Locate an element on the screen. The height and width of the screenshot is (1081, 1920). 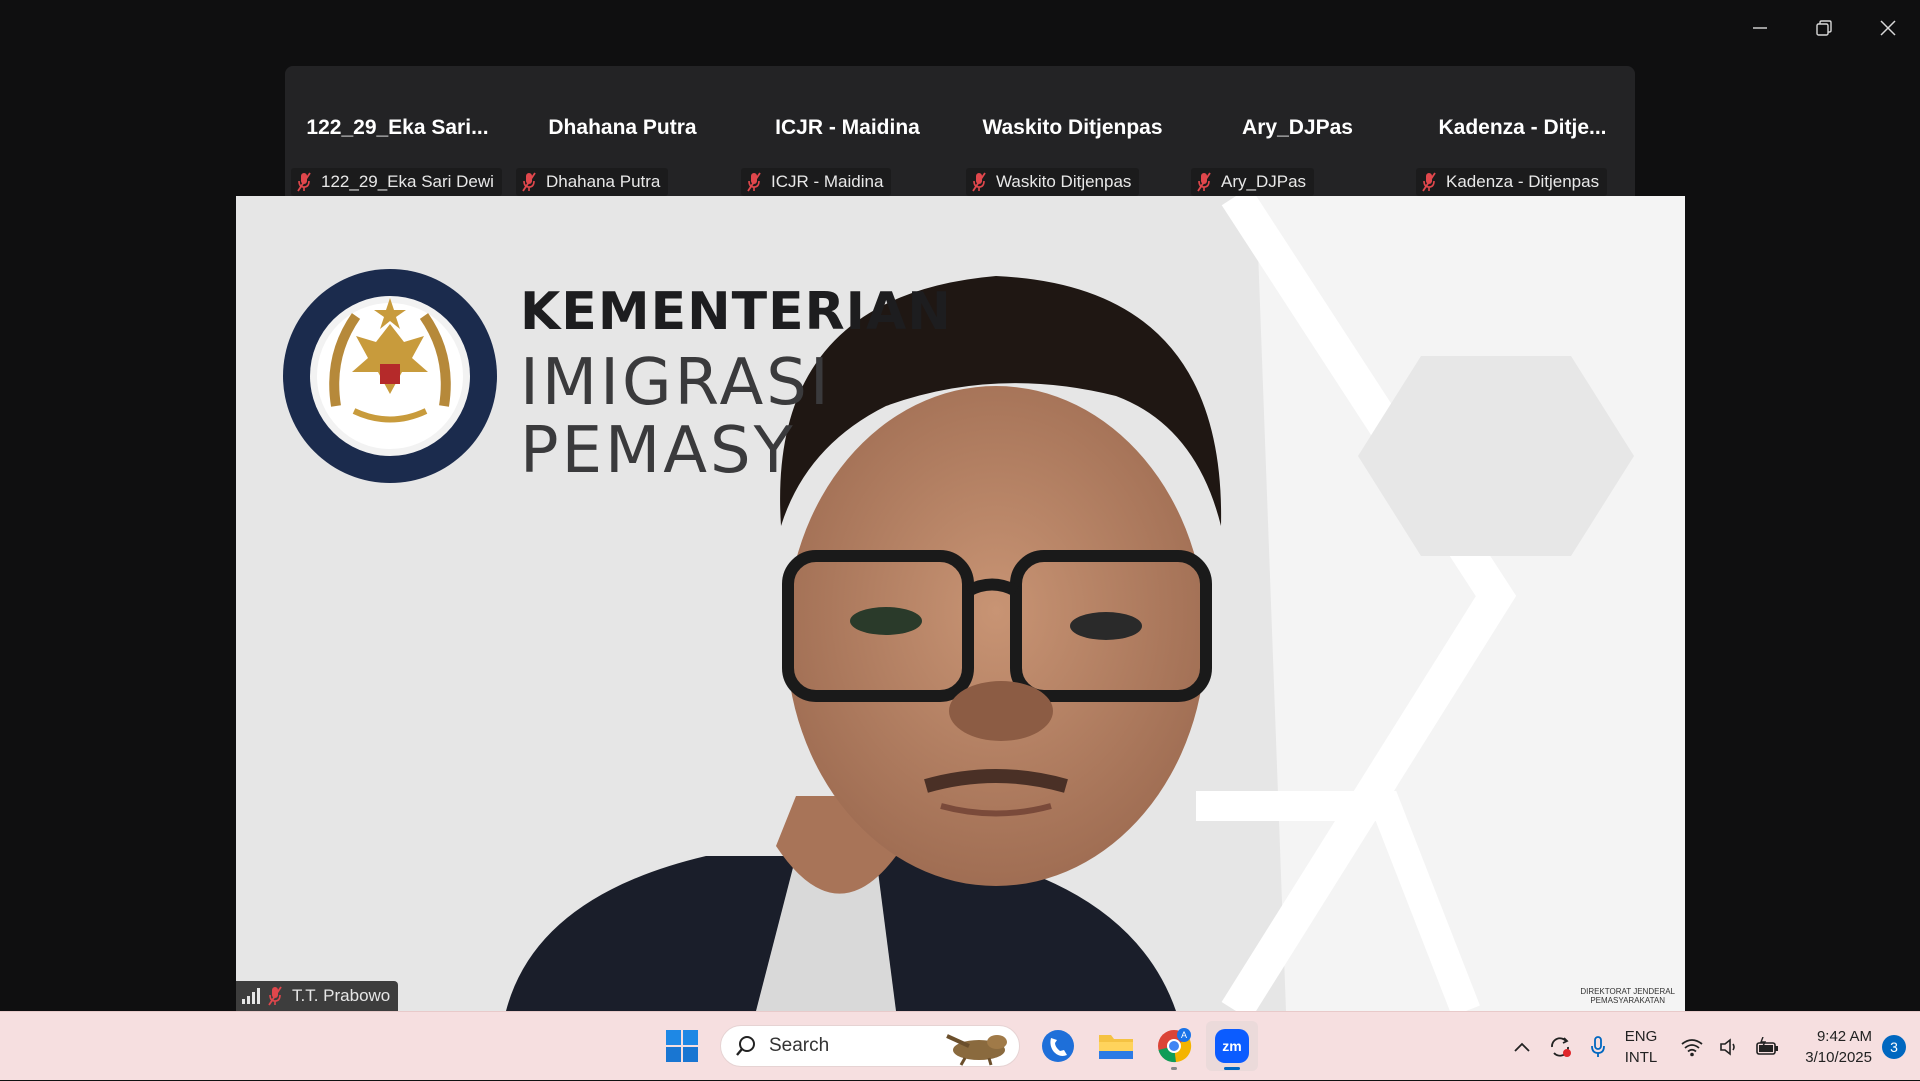
wifi-icon is located at coordinates (1692, 1047).